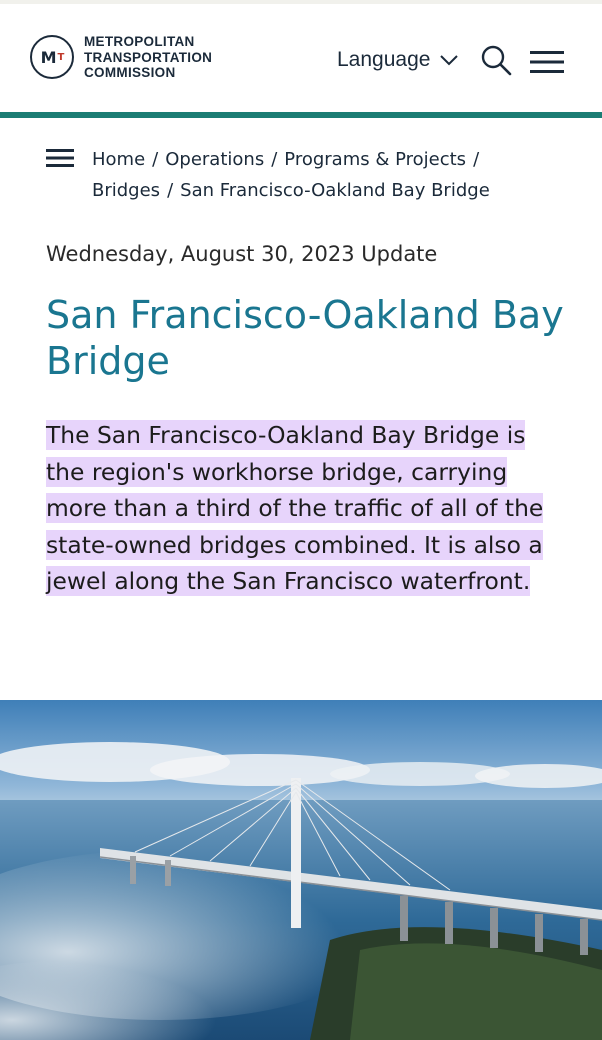 This screenshot has width=602, height=1040. I want to click on breadcrumb-operations: Operations, so click(214, 159).